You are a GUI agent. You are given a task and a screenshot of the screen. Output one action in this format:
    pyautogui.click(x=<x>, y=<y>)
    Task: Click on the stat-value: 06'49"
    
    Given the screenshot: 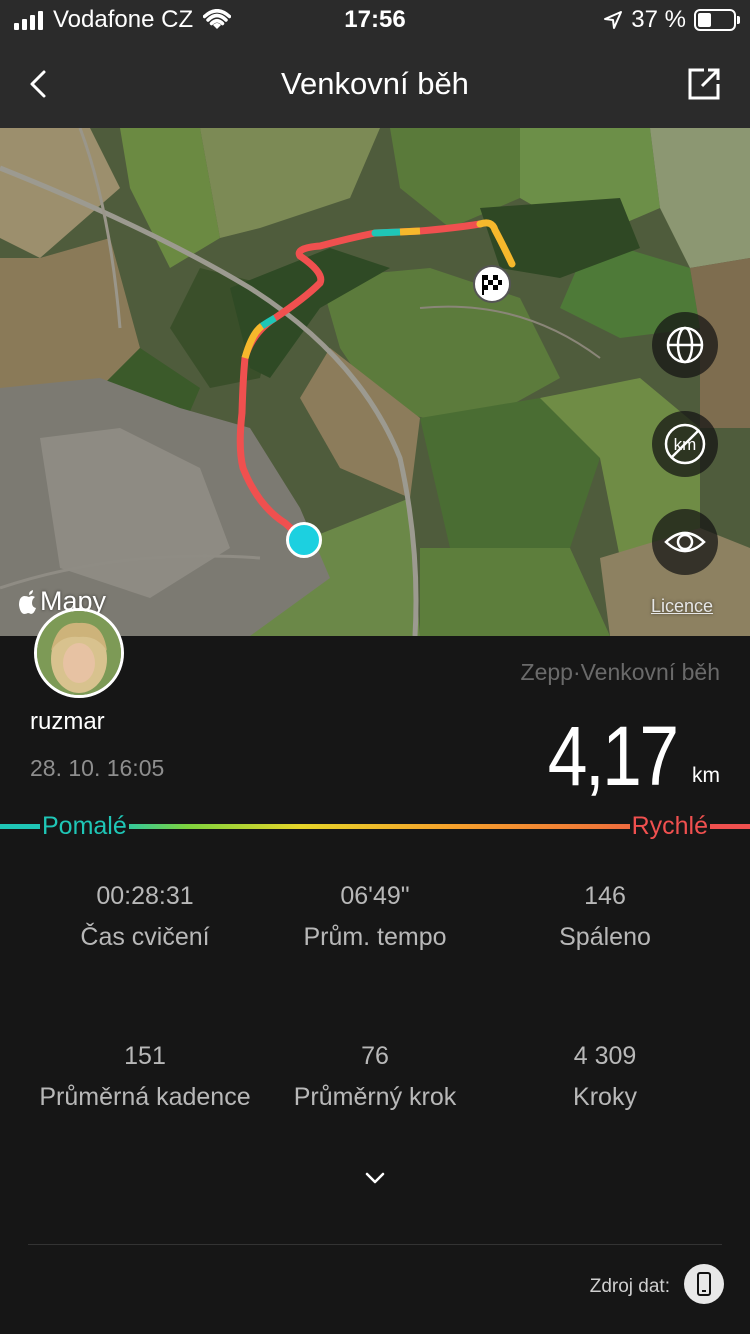 What is the action you would take?
    pyautogui.click(x=375, y=896)
    